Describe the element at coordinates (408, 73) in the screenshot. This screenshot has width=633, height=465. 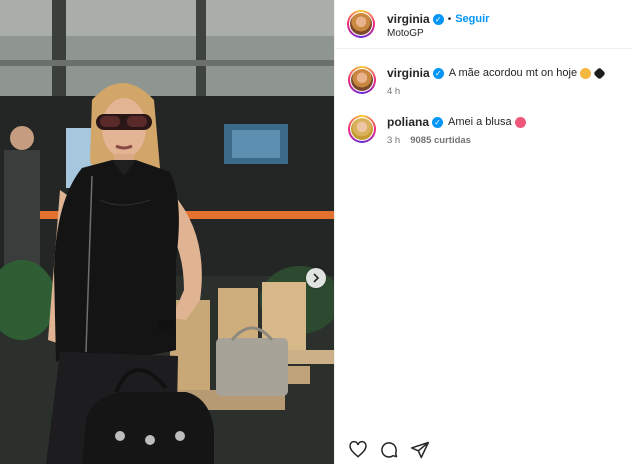
I see `comment-username: virginia` at that location.